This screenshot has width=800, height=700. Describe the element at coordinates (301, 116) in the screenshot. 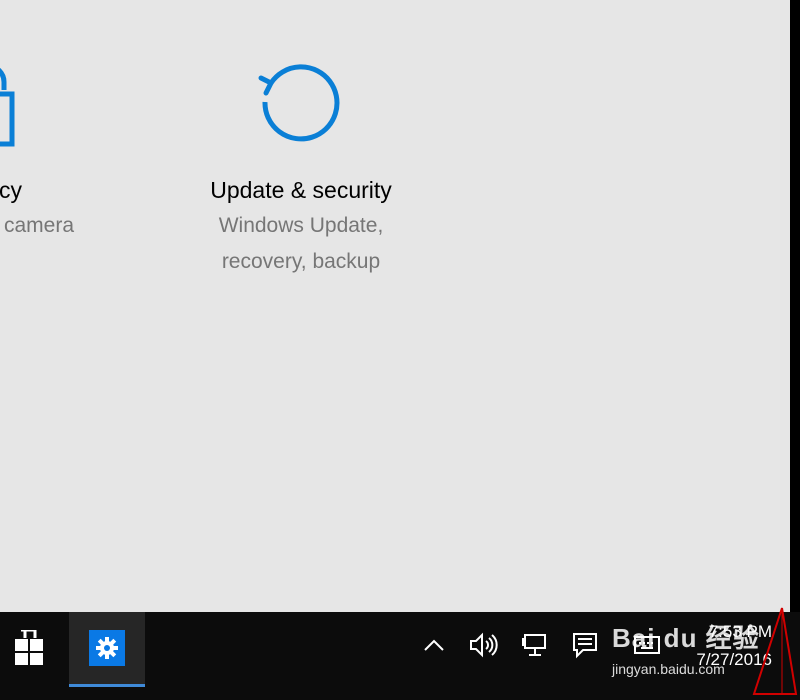

I see `refresh-icon` at that location.